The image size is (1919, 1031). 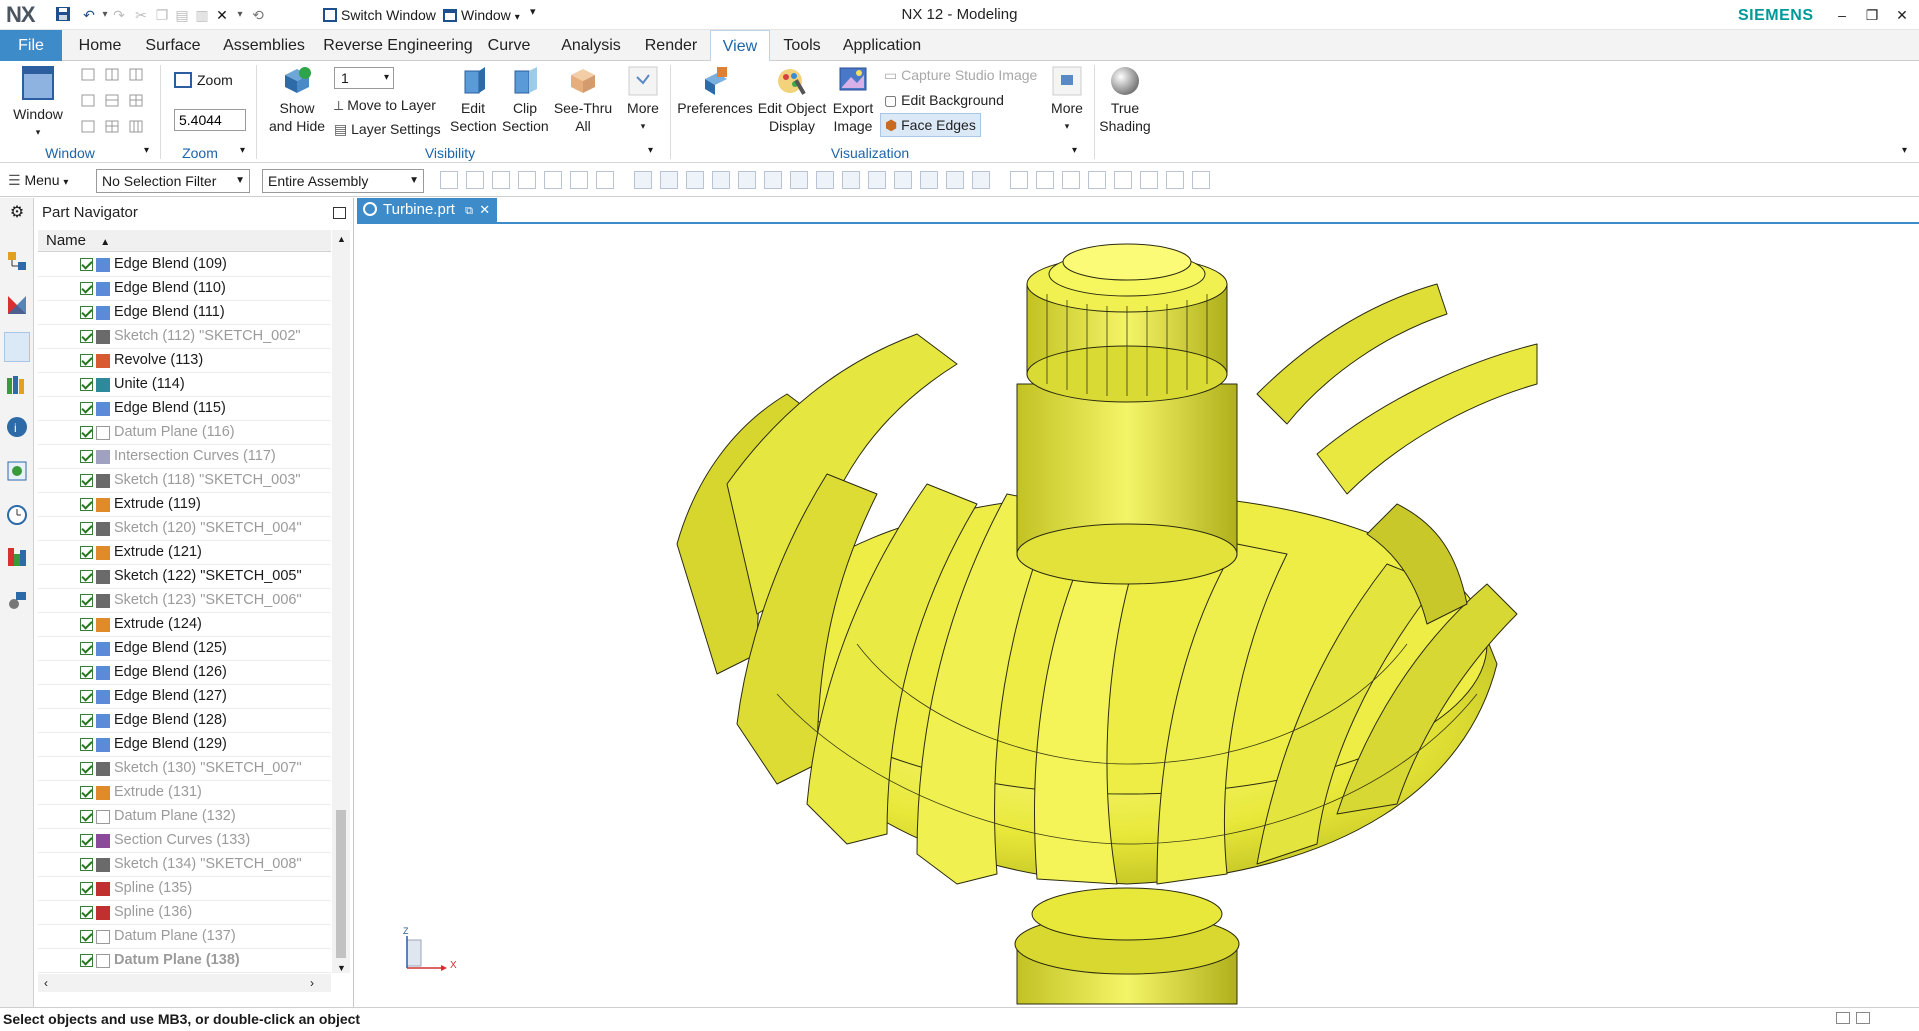 I want to click on view-more-icon, so click(x=1201, y=180).